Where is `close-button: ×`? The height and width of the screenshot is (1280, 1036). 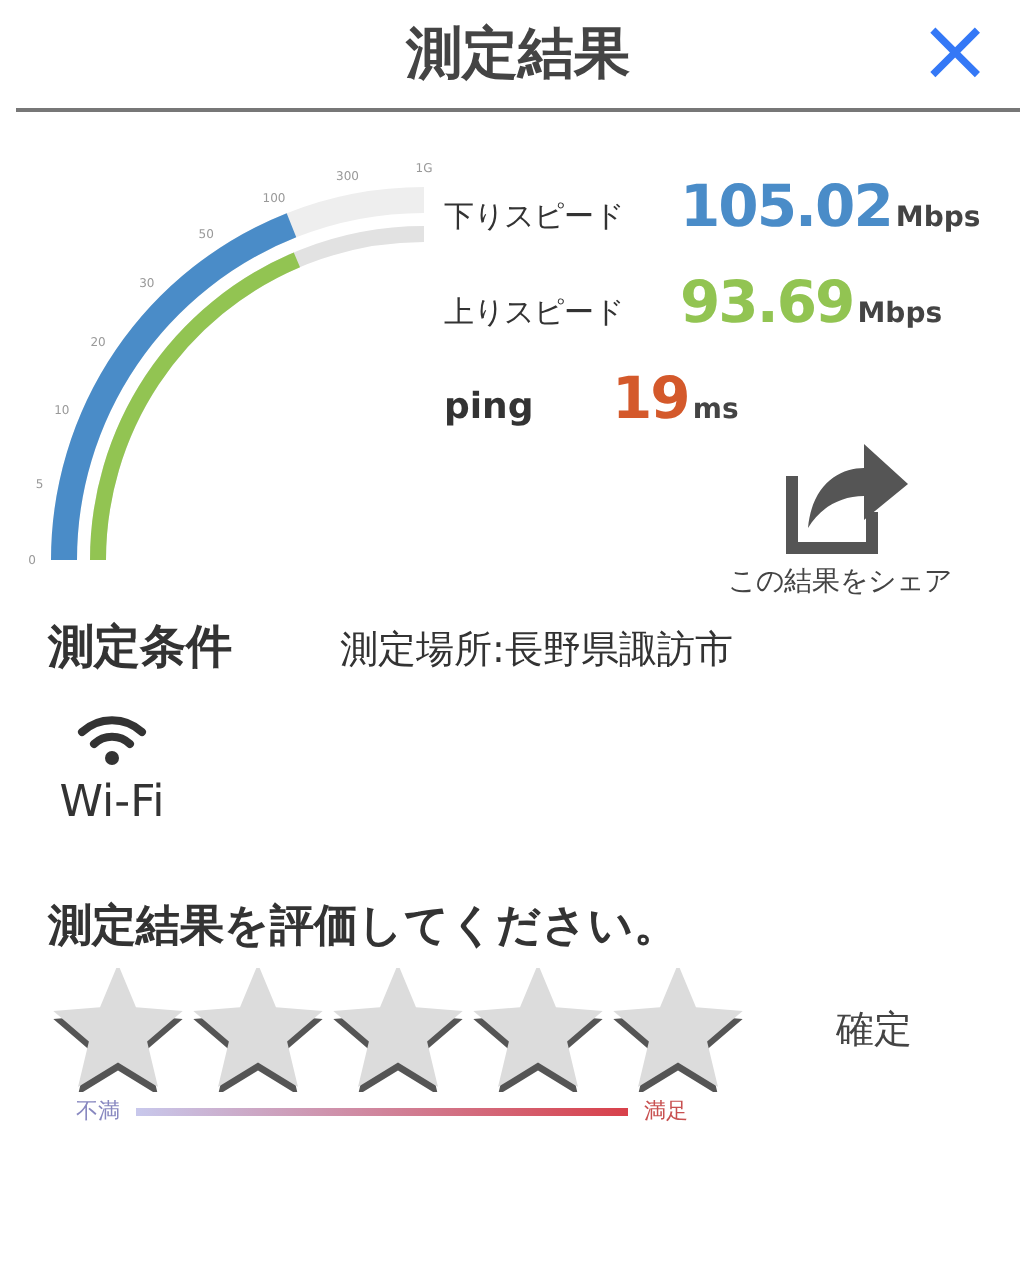
close-button: × is located at coordinates (955, 52).